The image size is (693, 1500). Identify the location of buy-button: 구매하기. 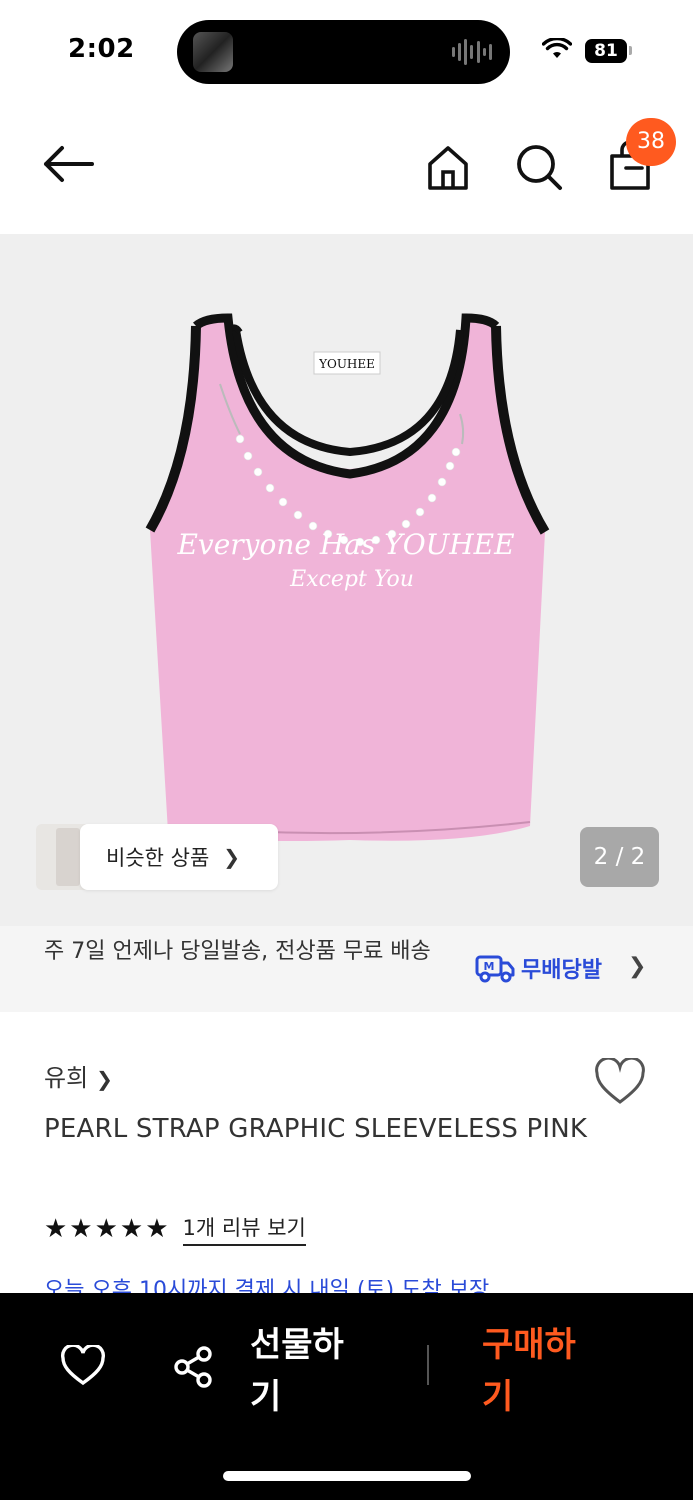
(542, 1371).